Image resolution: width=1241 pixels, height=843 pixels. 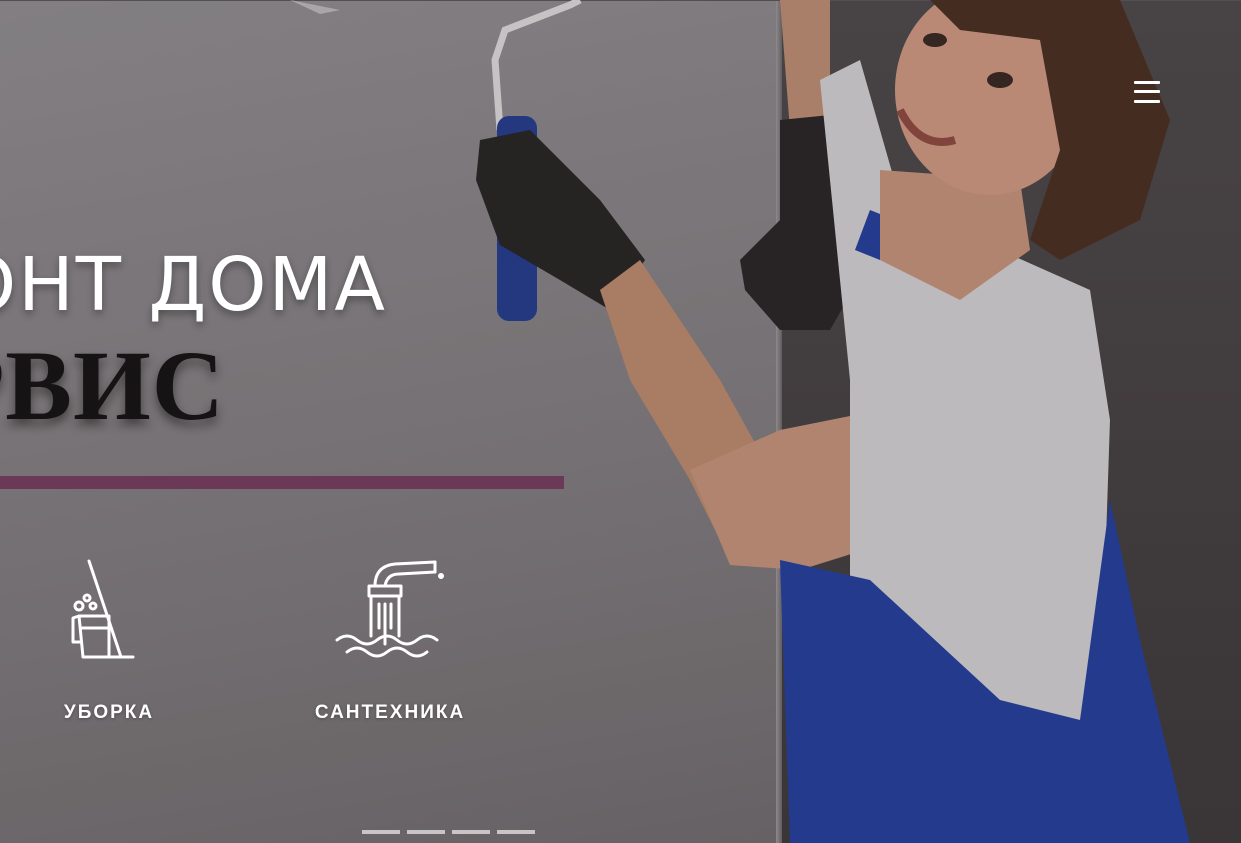 I want to click on hero-title: ОНТ ДОМА, so click(x=193, y=285).